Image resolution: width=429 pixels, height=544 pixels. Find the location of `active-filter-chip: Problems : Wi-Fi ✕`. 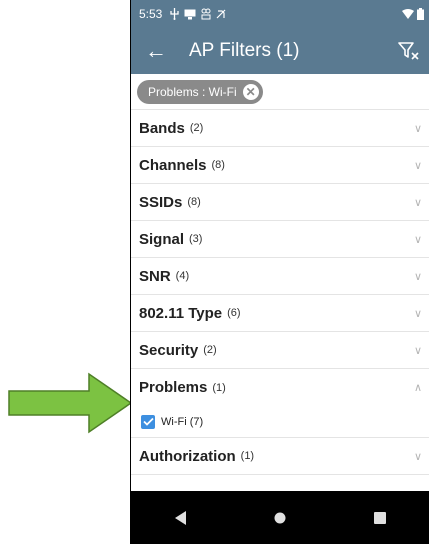

active-filter-chip: Problems : Wi-Fi ✕ is located at coordinates (200, 91).